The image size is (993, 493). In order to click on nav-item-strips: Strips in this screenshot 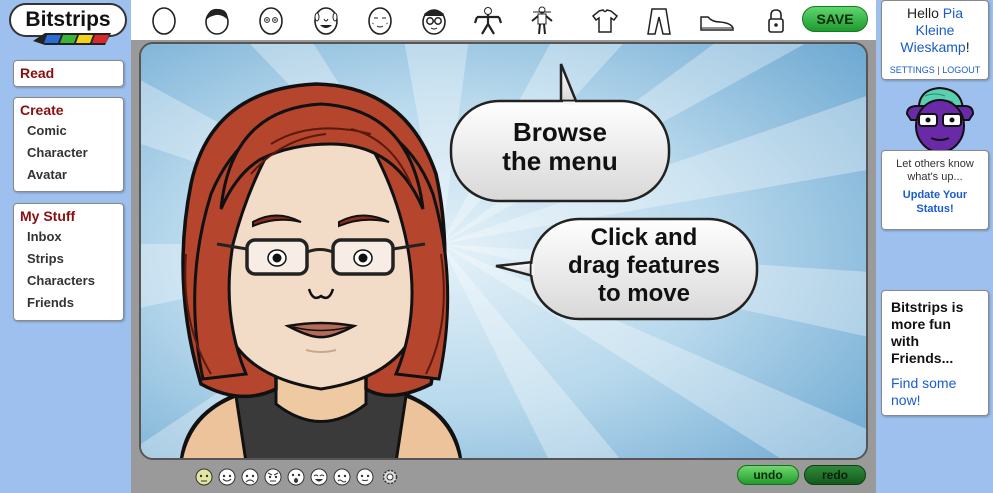, I will do `click(68, 259)`.